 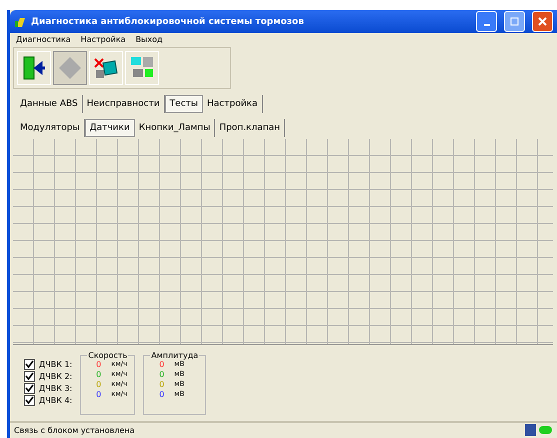 What do you see at coordinates (43, 39) in the screenshot?
I see `menu-item: Диагностика` at bounding box center [43, 39].